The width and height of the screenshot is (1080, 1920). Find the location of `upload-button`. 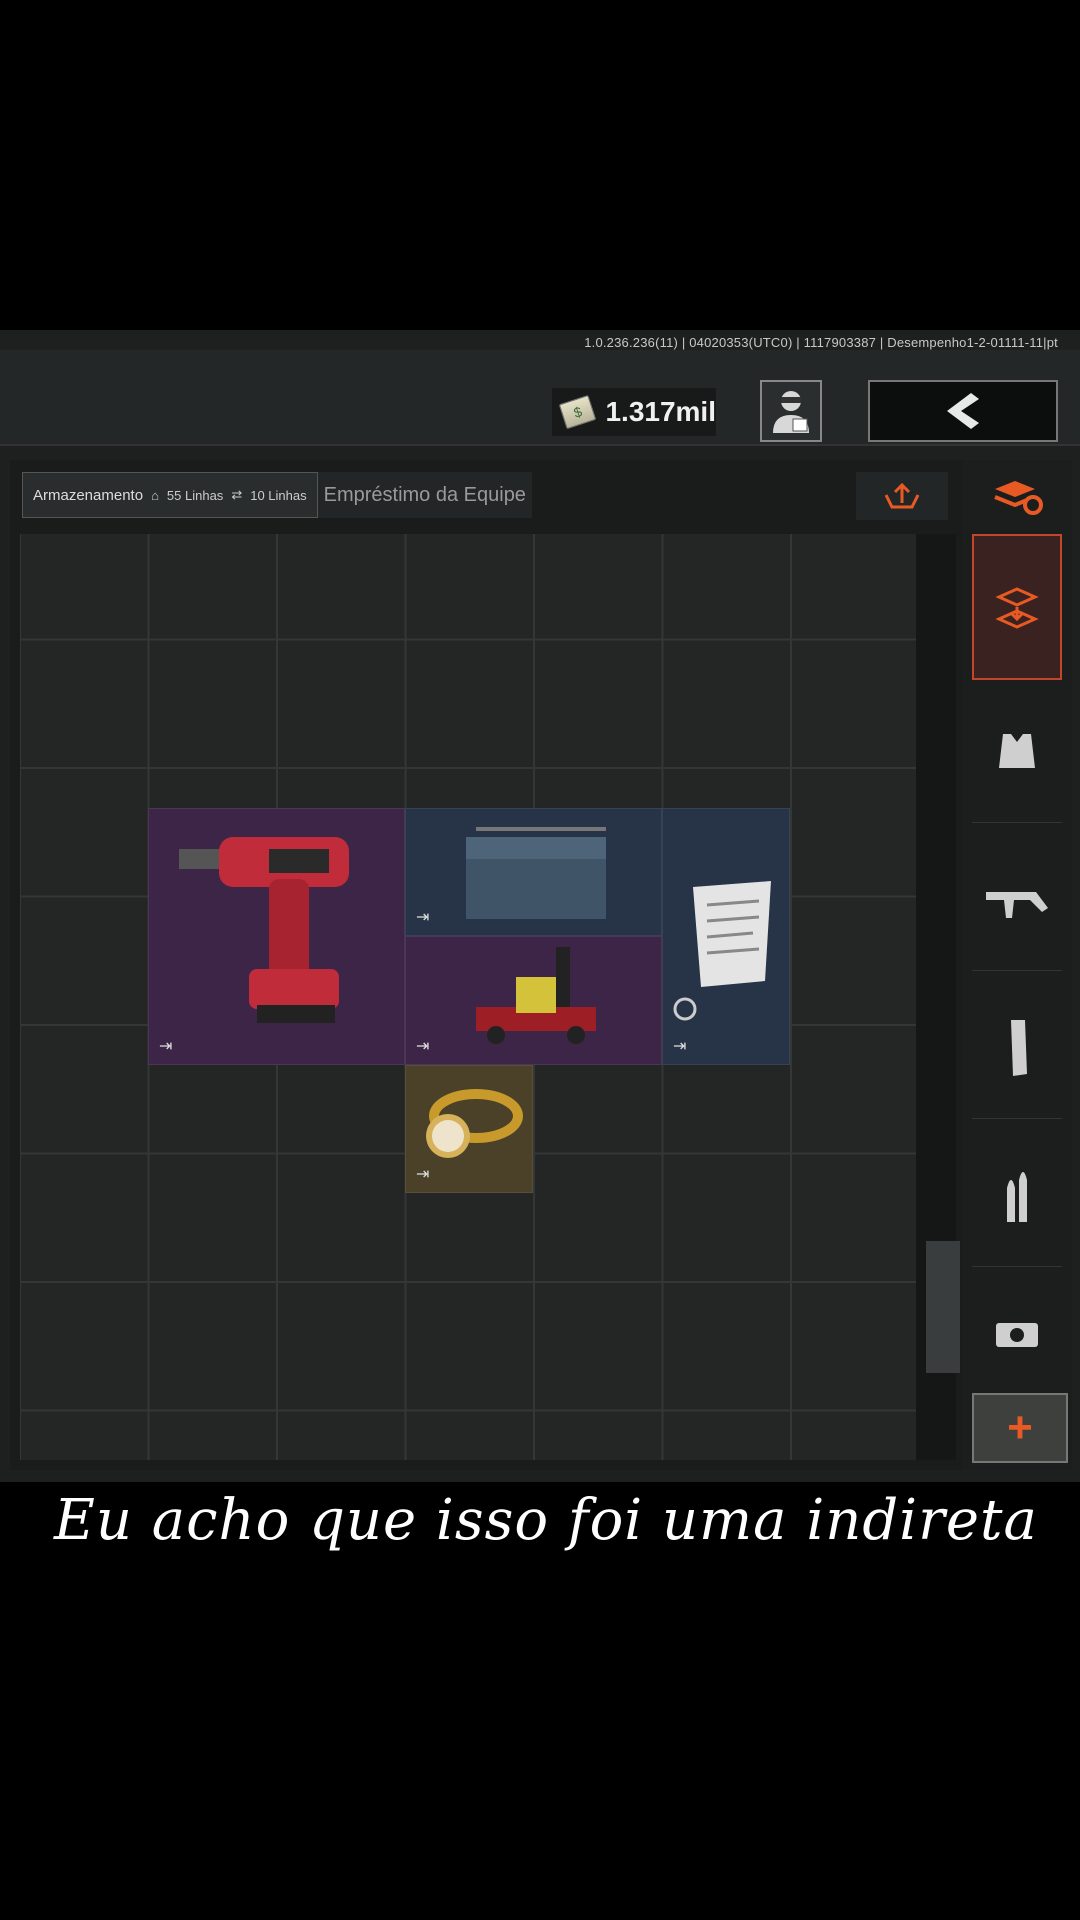

upload-button is located at coordinates (902, 496).